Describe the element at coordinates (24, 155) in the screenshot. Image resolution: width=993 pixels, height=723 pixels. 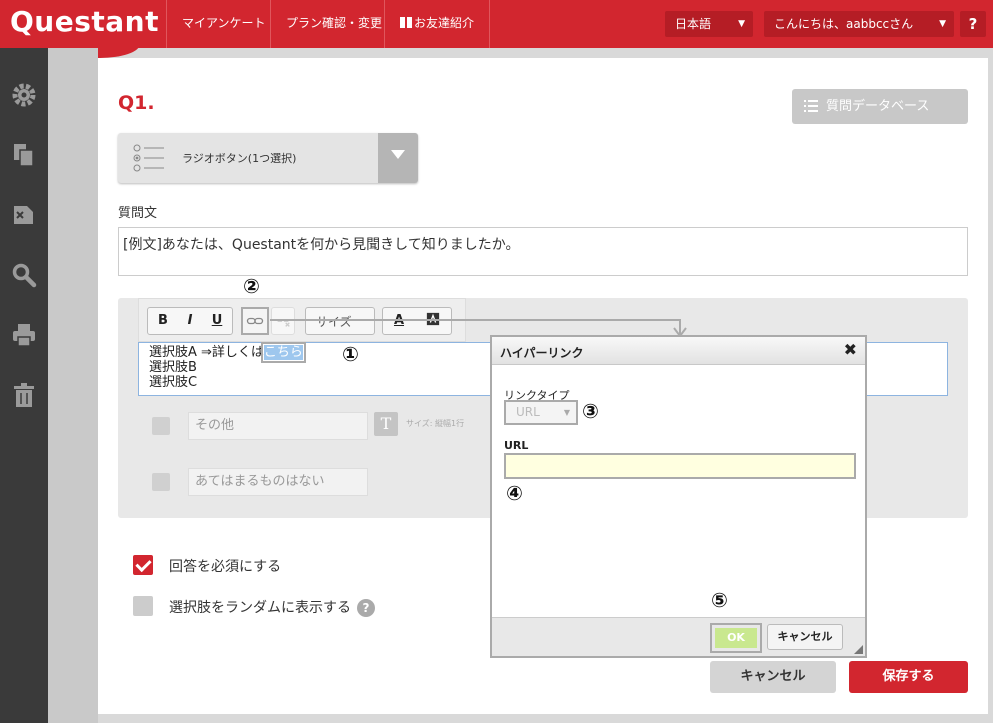
I see `copy-icon` at that location.